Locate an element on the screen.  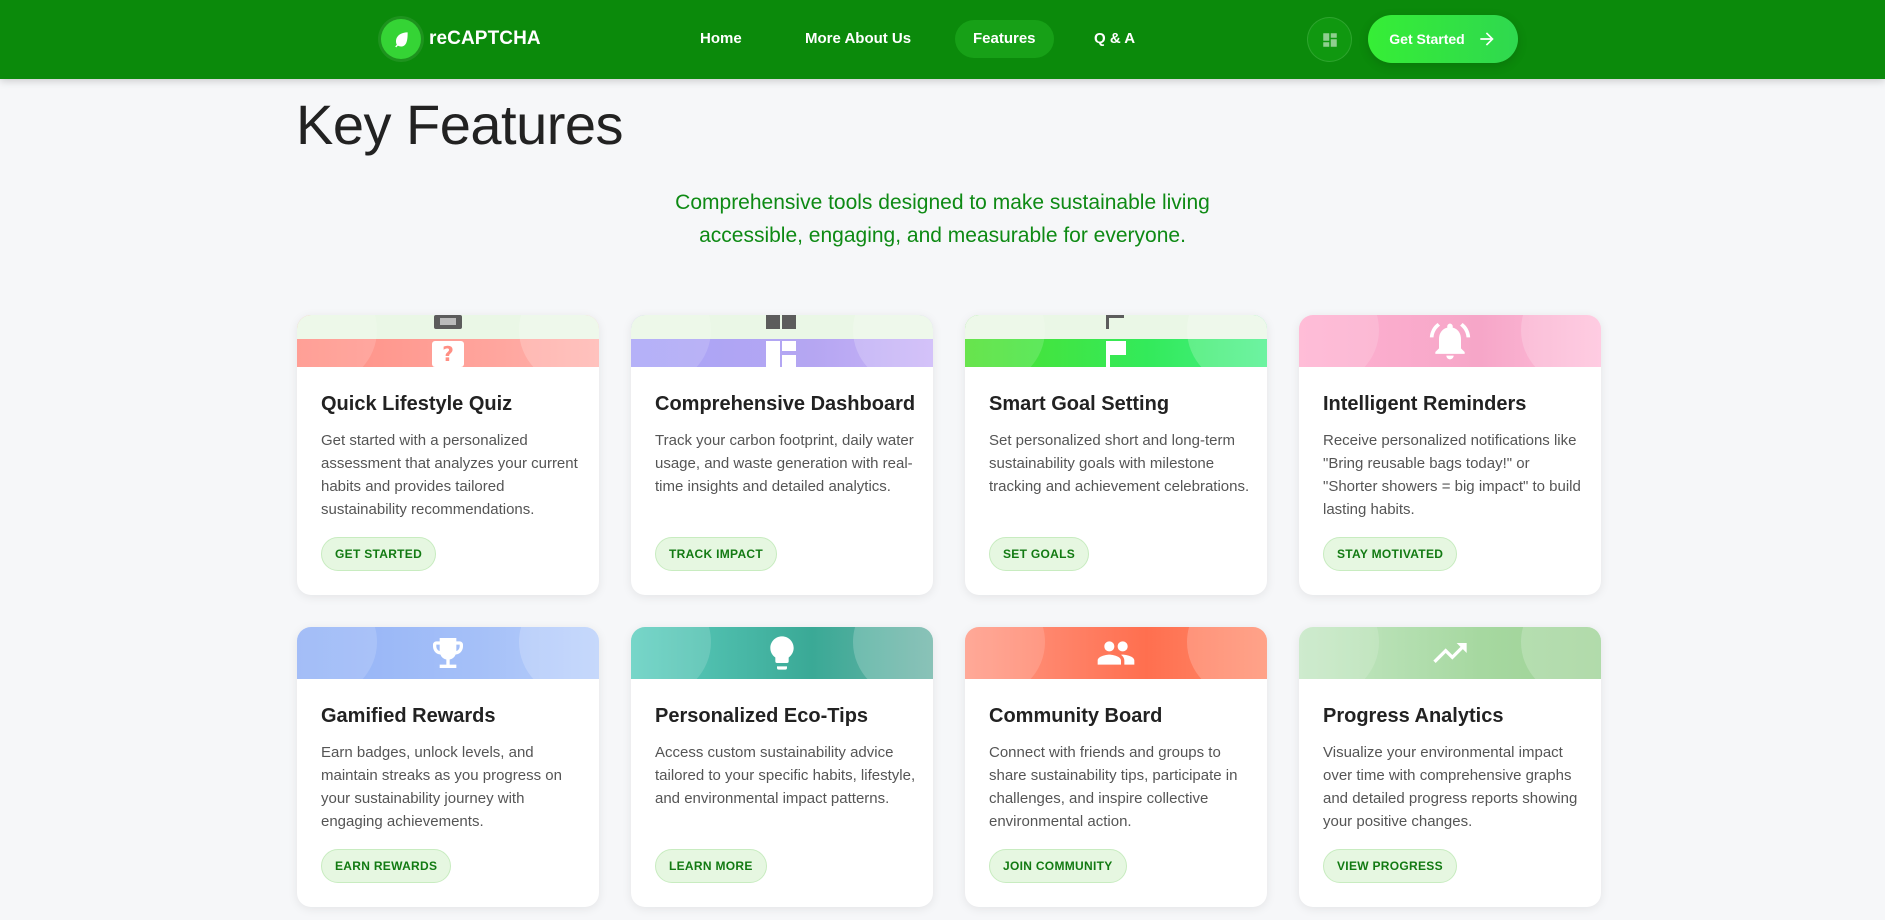
card-title: Quick Lifestyle Quiz is located at coordinates (417, 404).